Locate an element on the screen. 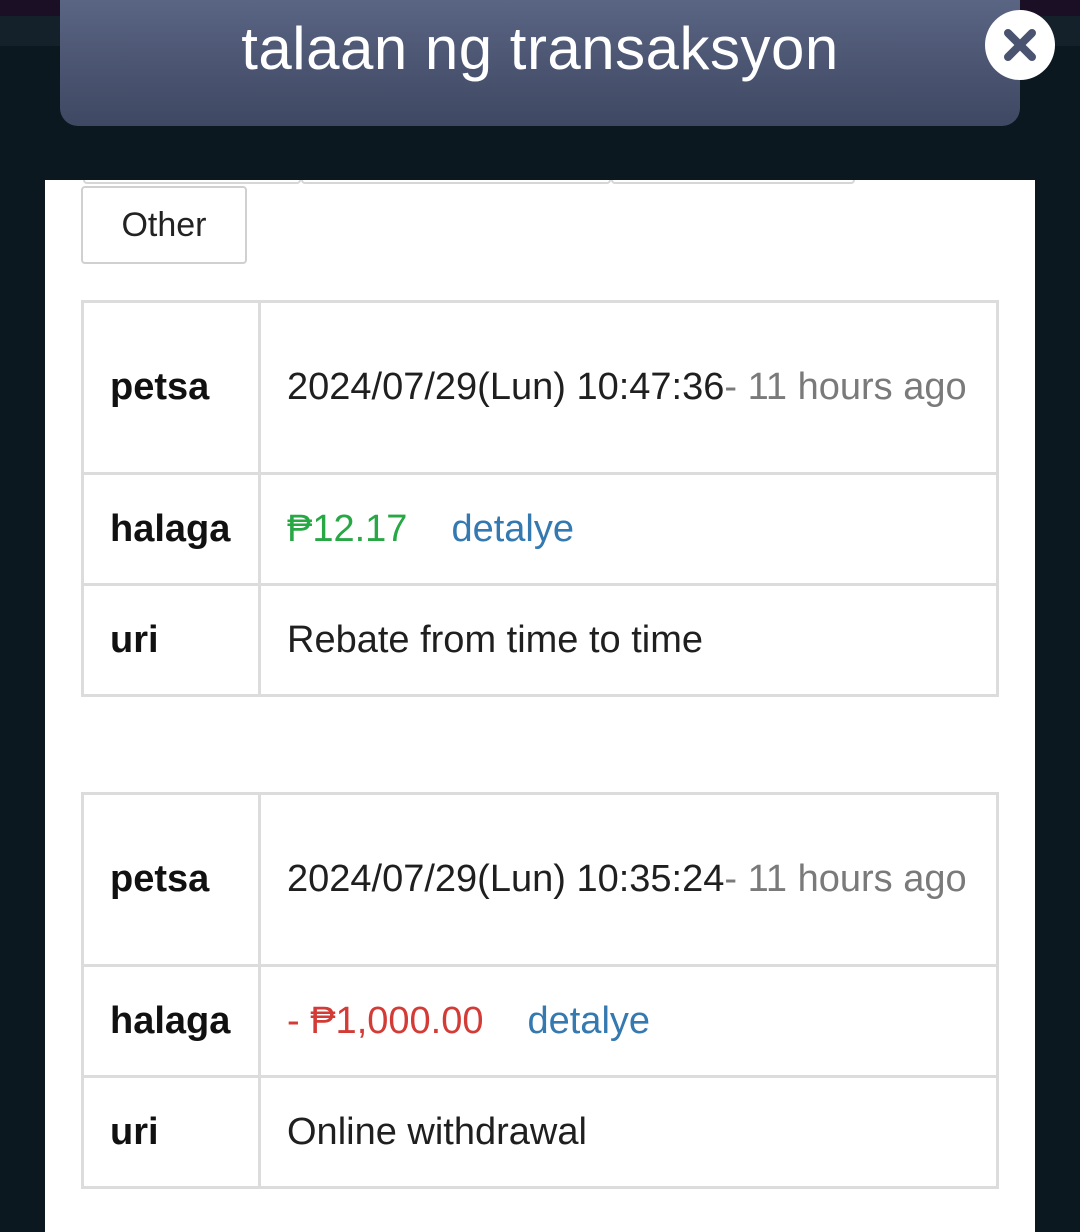 This screenshot has width=1080, height=1232. date-value: 2024/07/29(Lun) 10:35:24- 11 hours ago is located at coordinates (628, 879).